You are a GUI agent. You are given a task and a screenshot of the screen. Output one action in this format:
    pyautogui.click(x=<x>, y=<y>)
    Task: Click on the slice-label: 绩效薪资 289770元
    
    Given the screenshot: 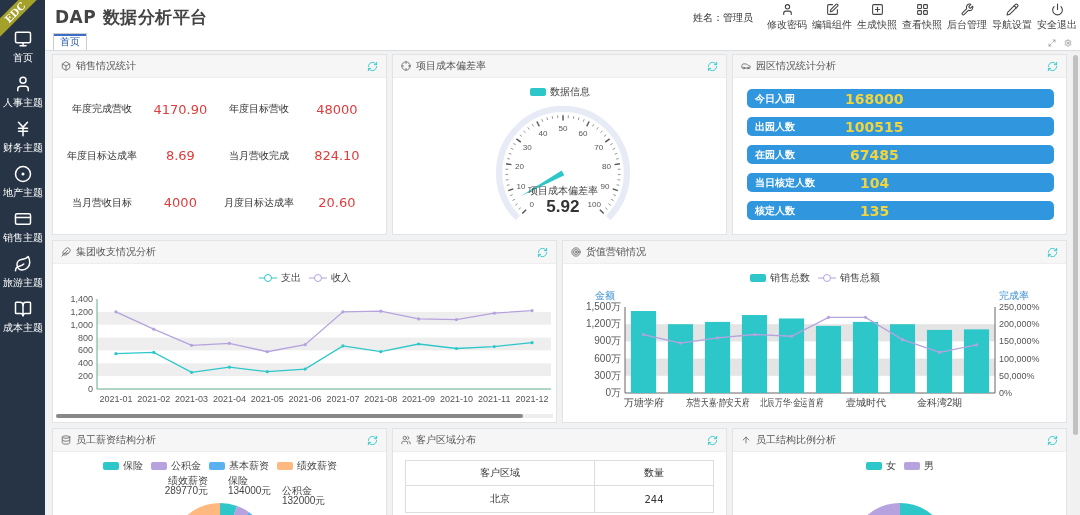 What is the action you would take?
    pyautogui.click(x=186, y=485)
    